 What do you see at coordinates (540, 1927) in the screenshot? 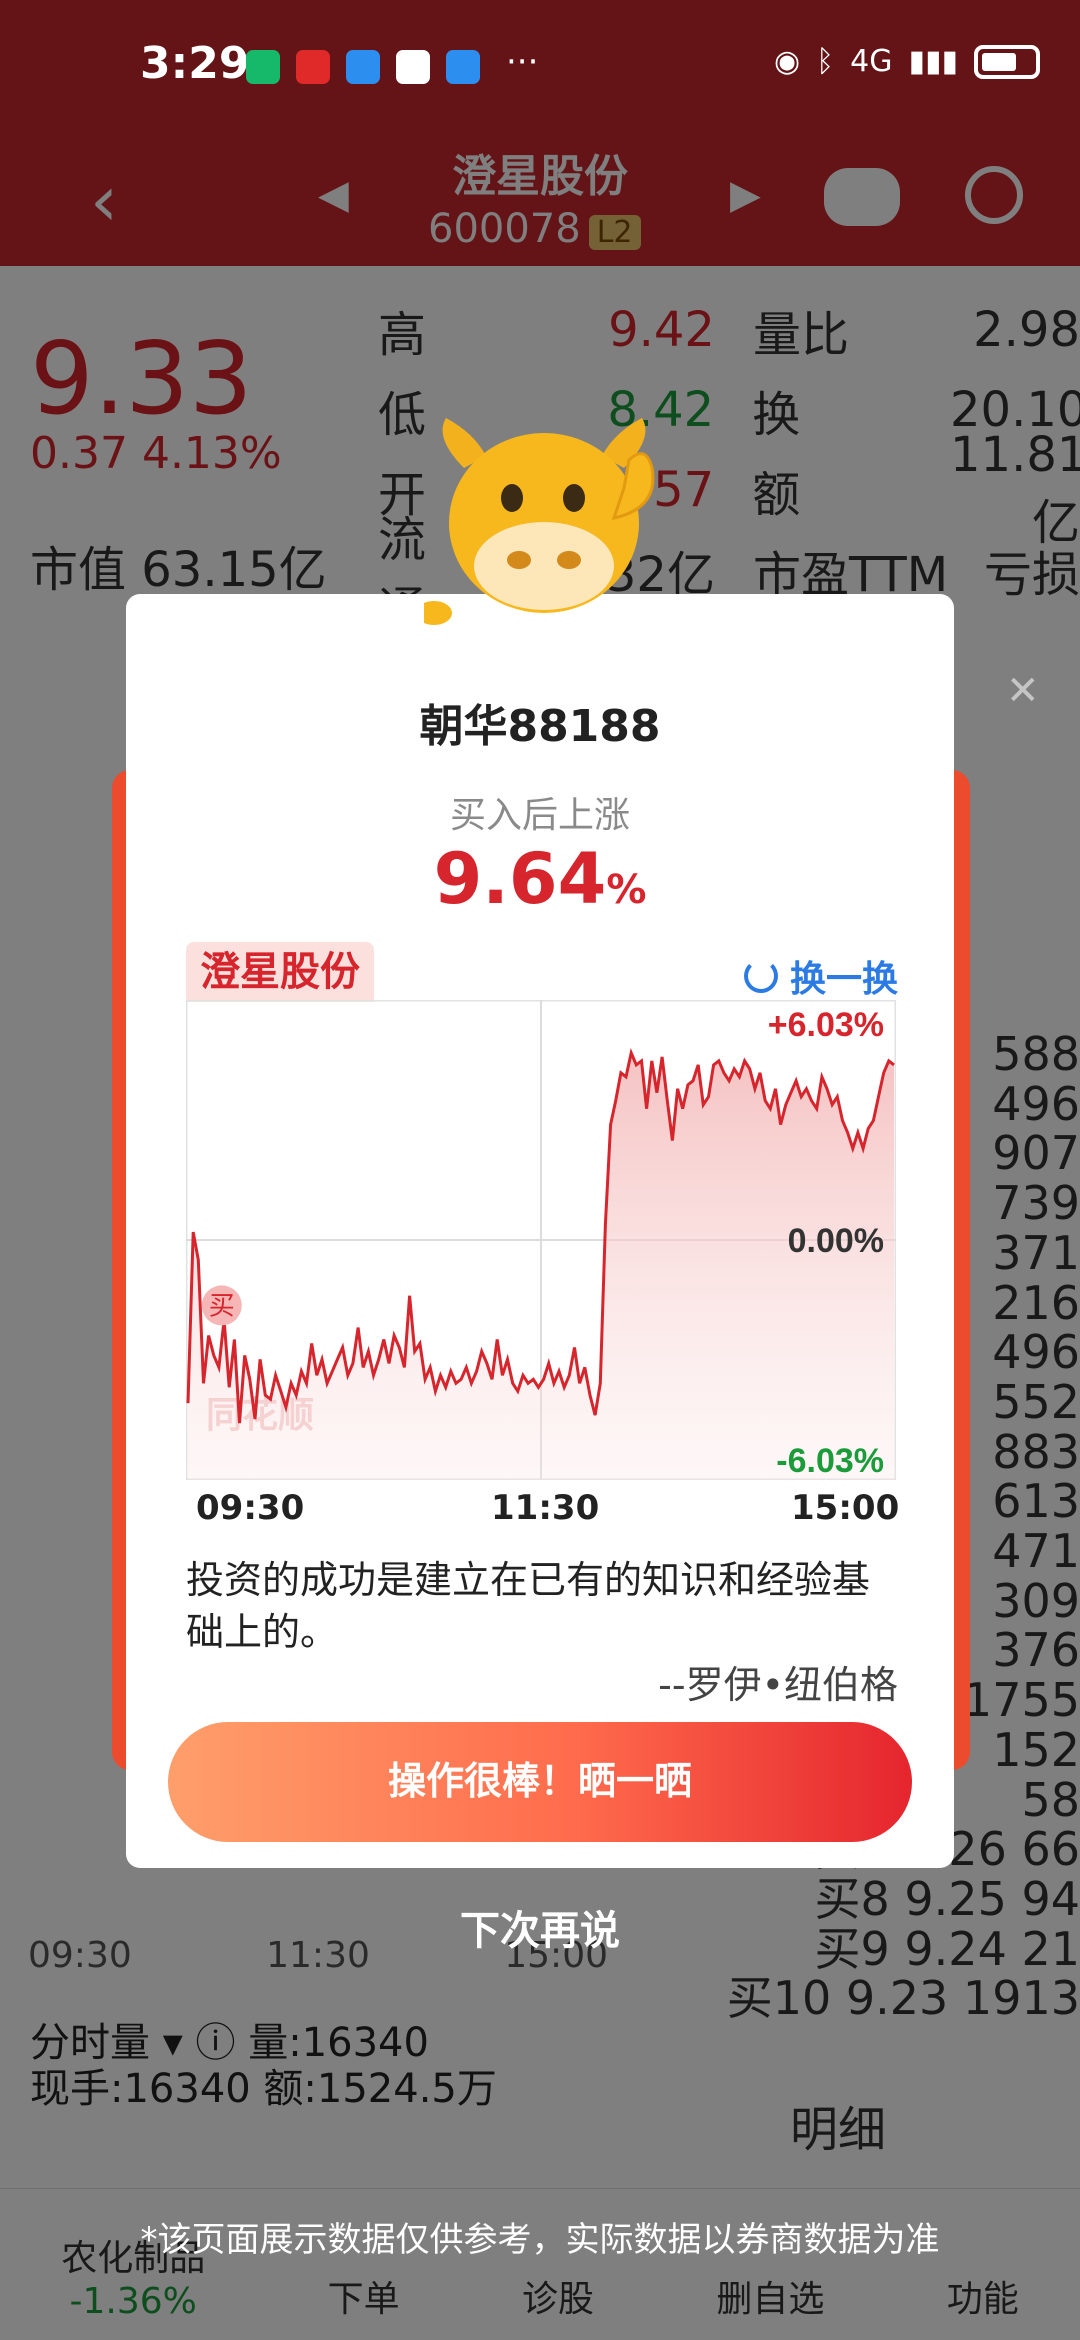
I see `dismiss-link: 下次再说` at bounding box center [540, 1927].